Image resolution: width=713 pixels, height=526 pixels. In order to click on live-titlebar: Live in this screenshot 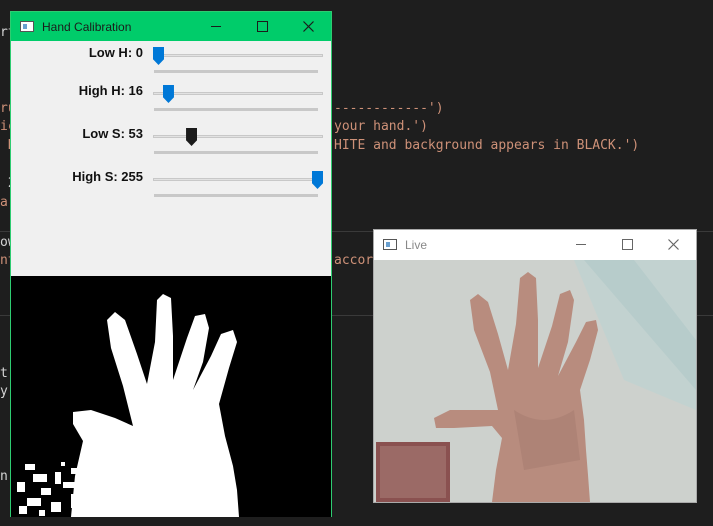, I will do `click(535, 244)`.